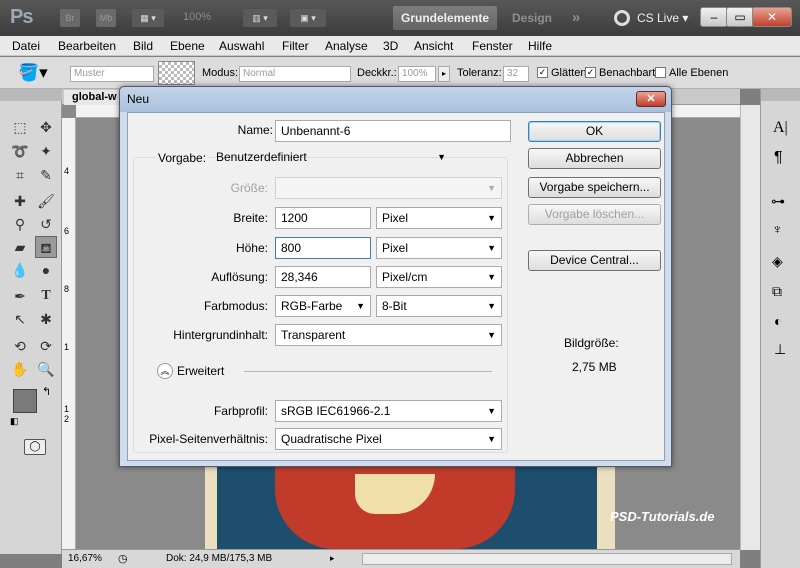 This screenshot has height=568, width=800. Describe the element at coordinates (35, 447) in the screenshot. I see `quick-mask-icon: ◯` at that location.